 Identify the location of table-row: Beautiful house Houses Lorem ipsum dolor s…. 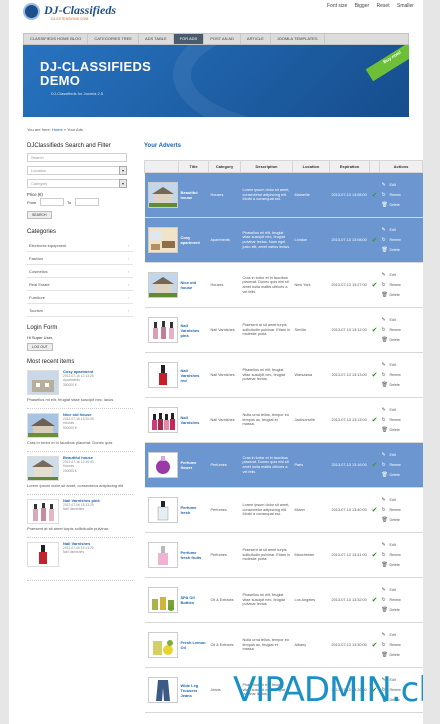
(283, 195).